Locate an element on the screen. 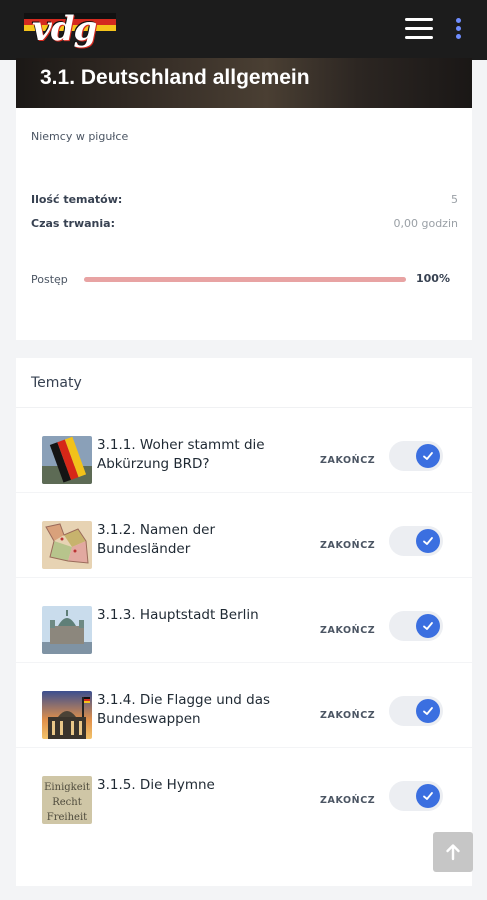 The height and width of the screenshot is (900, 487). topics-heading: Tematy is located at coordinates (56, 383).